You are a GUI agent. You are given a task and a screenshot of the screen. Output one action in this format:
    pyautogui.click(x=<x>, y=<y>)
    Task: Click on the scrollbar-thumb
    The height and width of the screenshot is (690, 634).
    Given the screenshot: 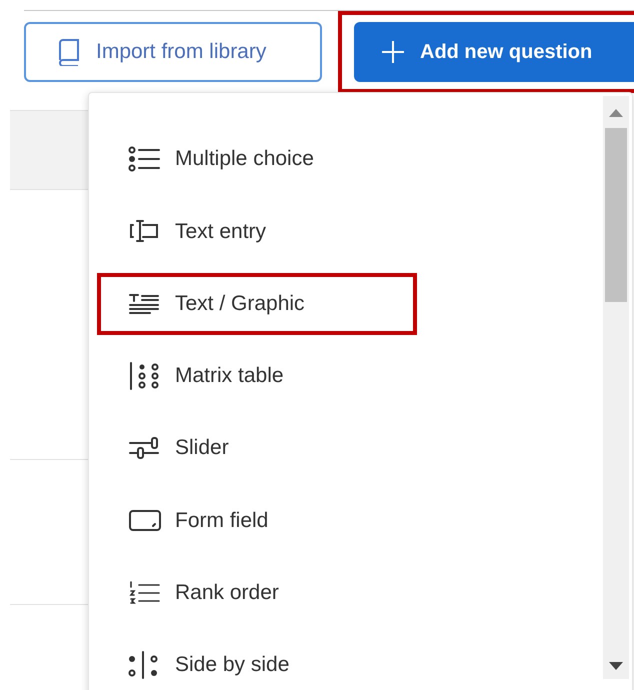 What is the action you would take?
    pyautogui.click(x=616, y=215)
    